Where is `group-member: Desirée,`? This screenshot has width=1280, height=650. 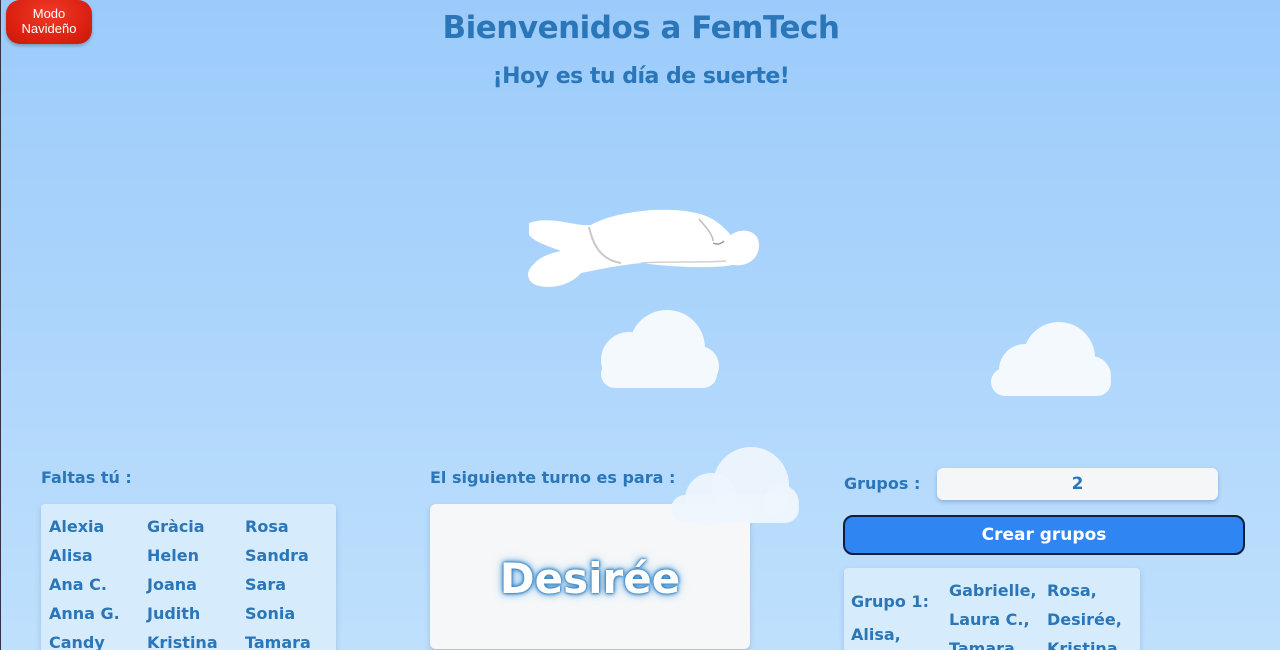 group-member: Desirée, is located at coordinates (1084, 619).